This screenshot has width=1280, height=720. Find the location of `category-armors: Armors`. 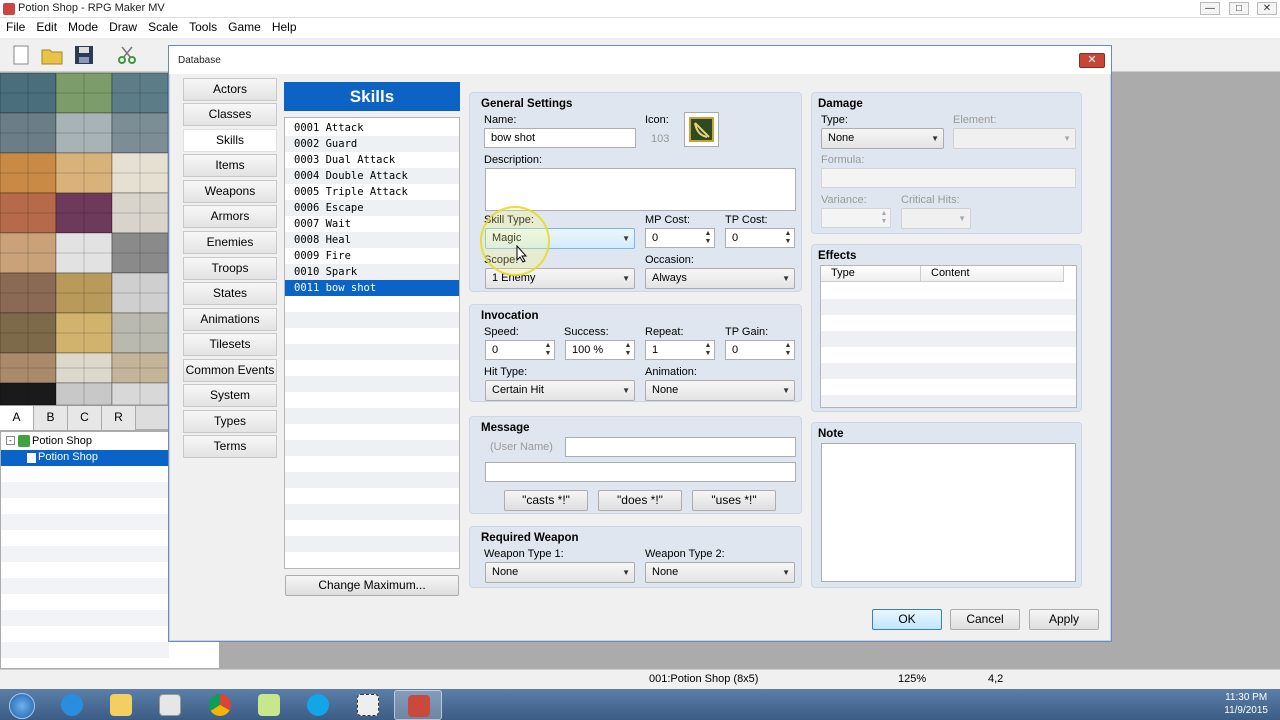

category-armors: Armors is located at coordinates (230, 216).